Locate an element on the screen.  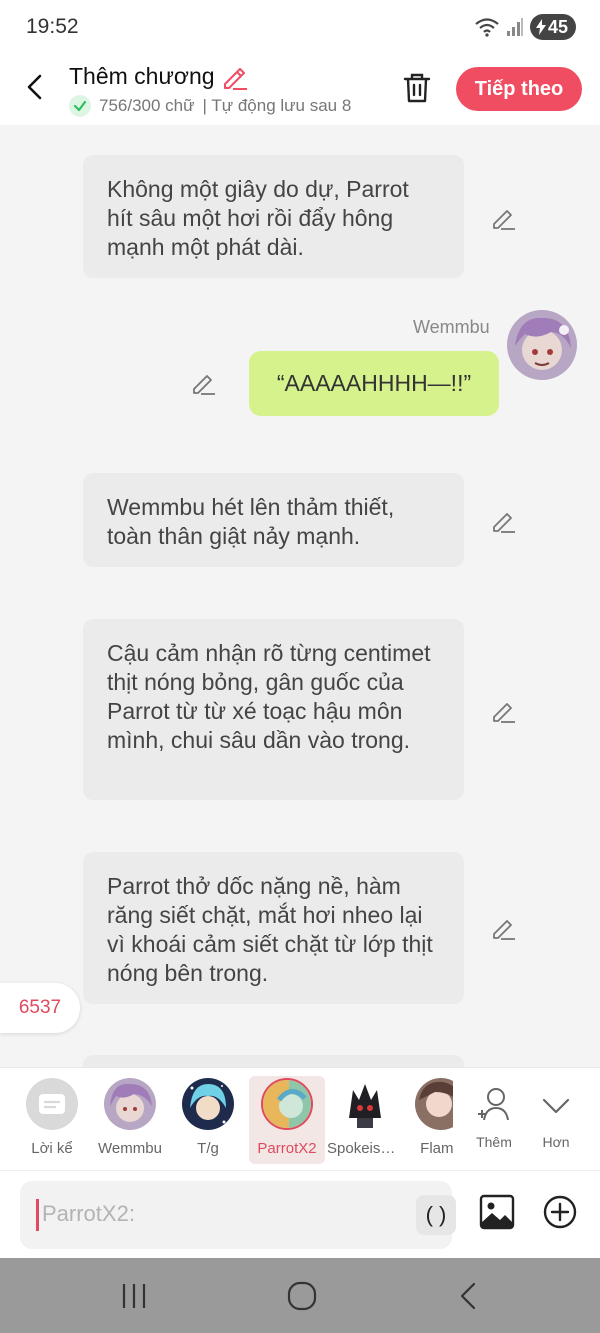
system-nav-bar is located at coordinates (300, 1295).